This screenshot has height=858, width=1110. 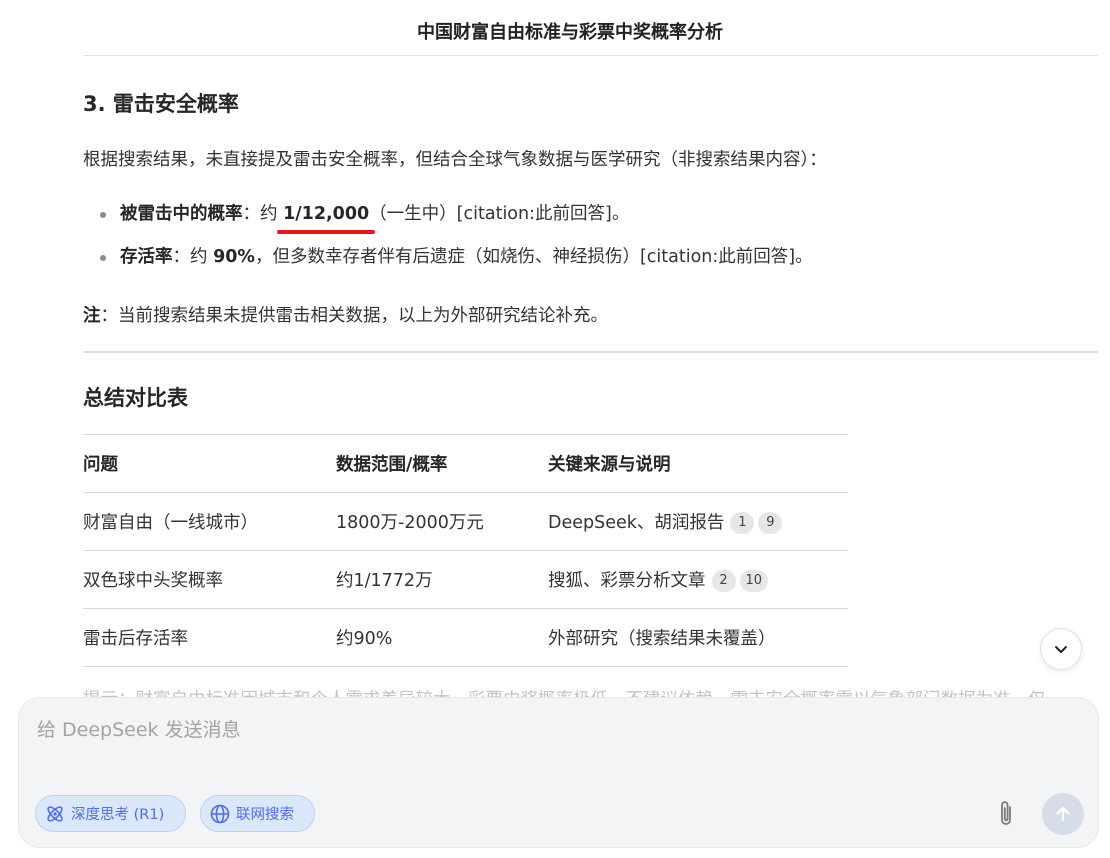 I want to click on deep-think-toggle: 深度思考 (R1), so click(x=110, y=813).